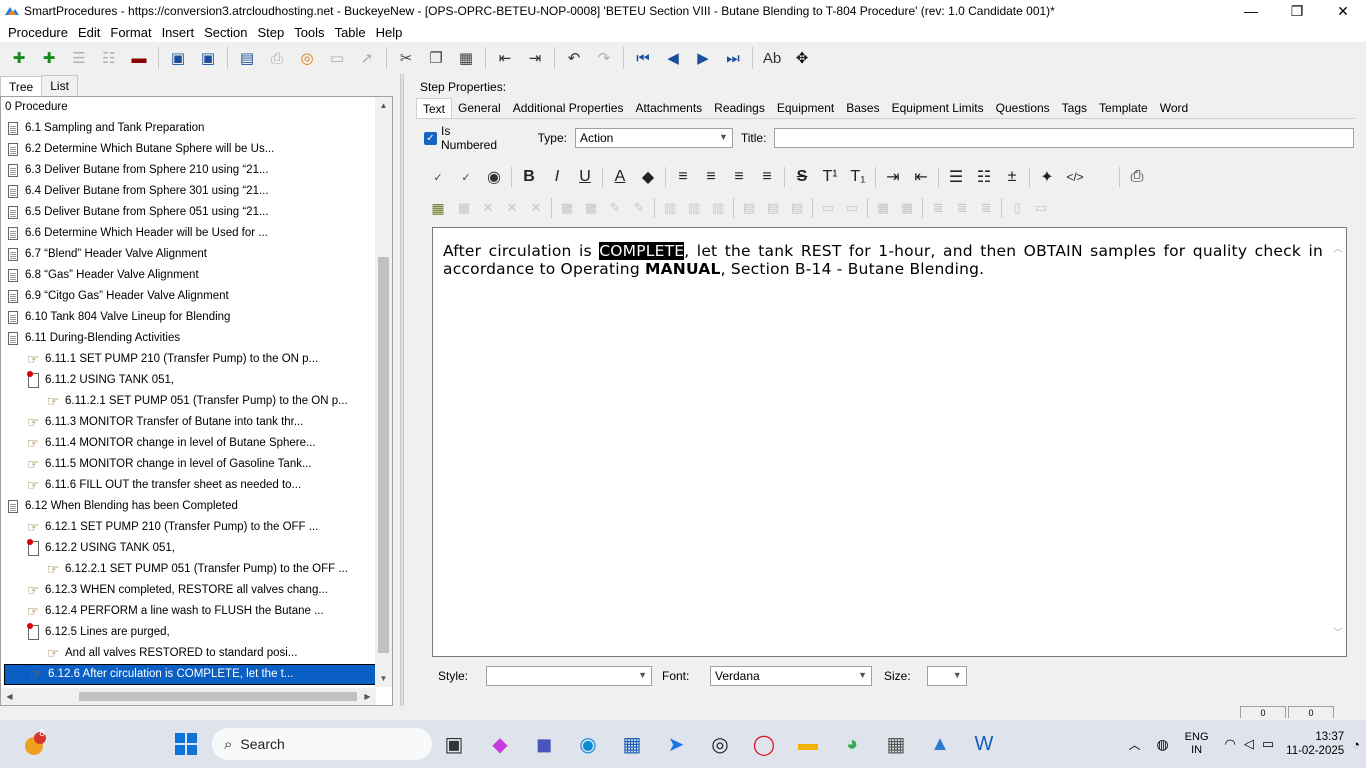 Image resolution: width=1366 pixels, height=768 pixels. I want to click on numbered-list-icon: ☷, so click(984, 177).